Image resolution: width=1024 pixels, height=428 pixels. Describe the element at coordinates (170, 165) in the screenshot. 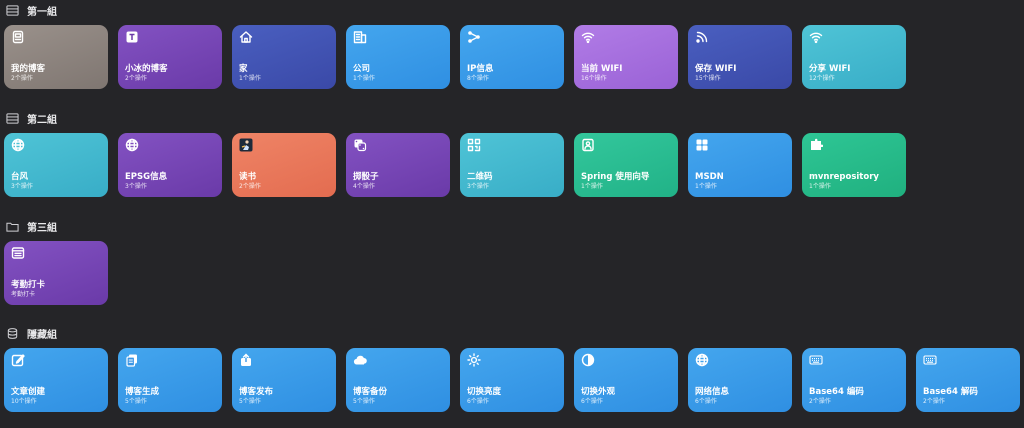

I see `shortcut-card: EPSG信息 3个操作` at that location.